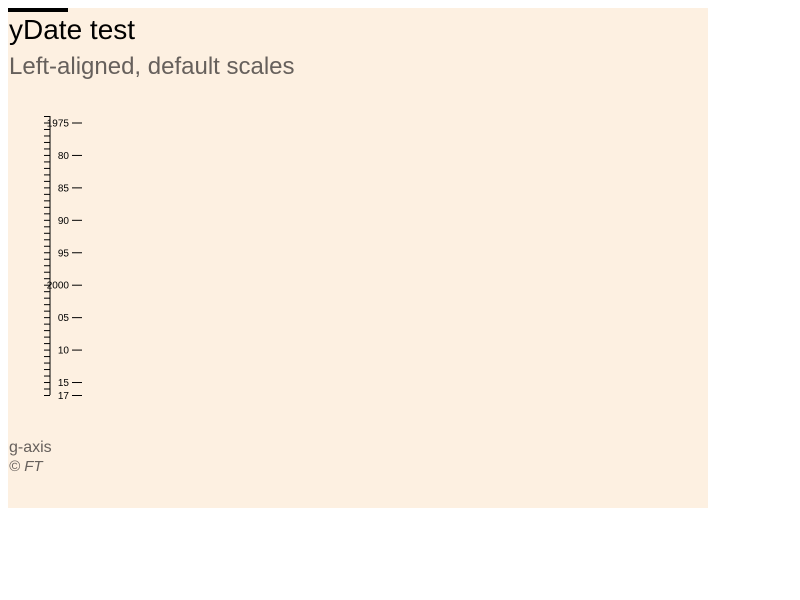 This screenshot has width=800, height=600. I want to click on footer-source: g-axis, so click(30, 447).